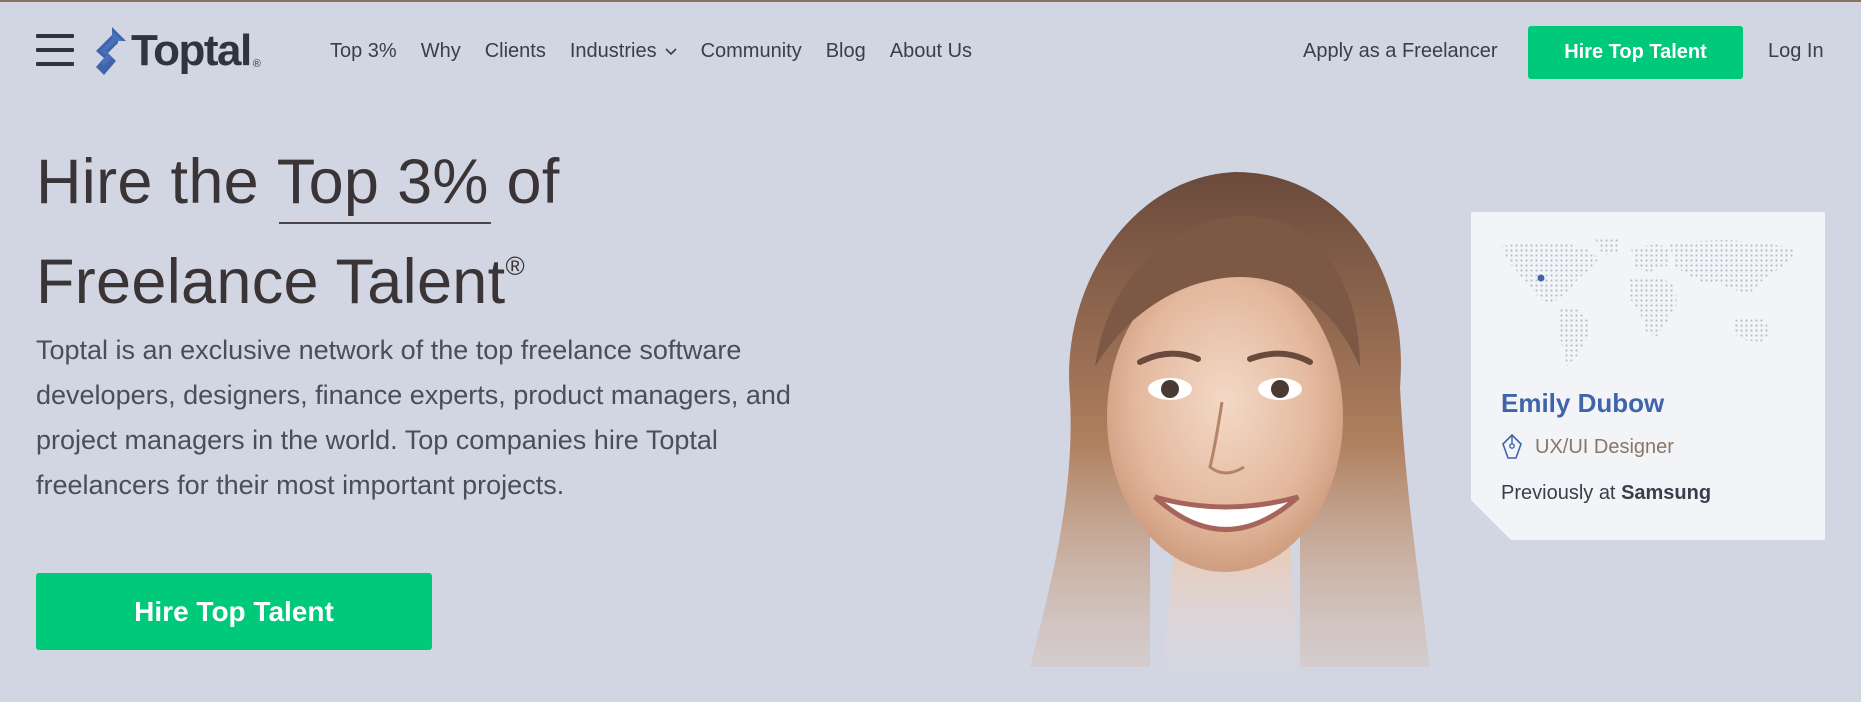  I want to click on nav-item-why: Why, so click(441, 51).